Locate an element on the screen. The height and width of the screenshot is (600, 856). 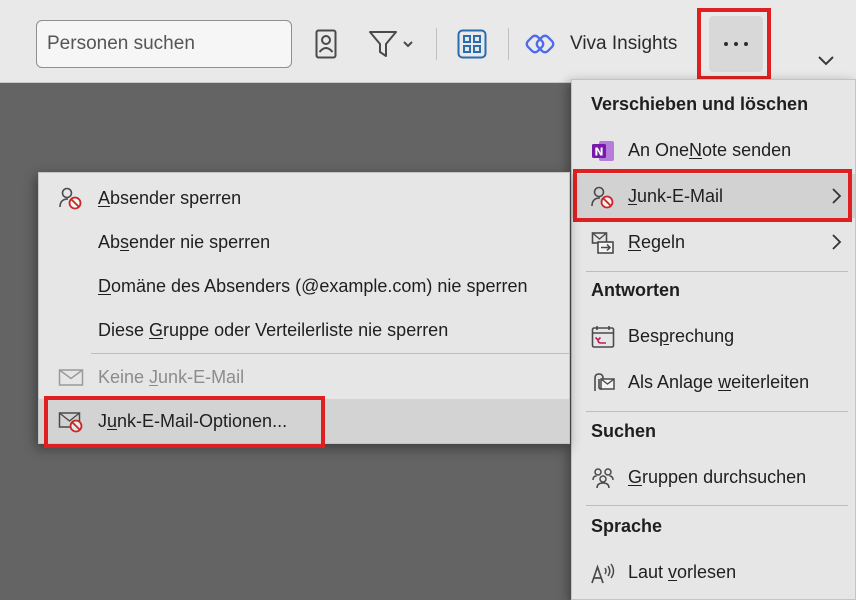
submenu-item-not-junk: Keine Junk-E-Mail is located at coordinates (304, 377).